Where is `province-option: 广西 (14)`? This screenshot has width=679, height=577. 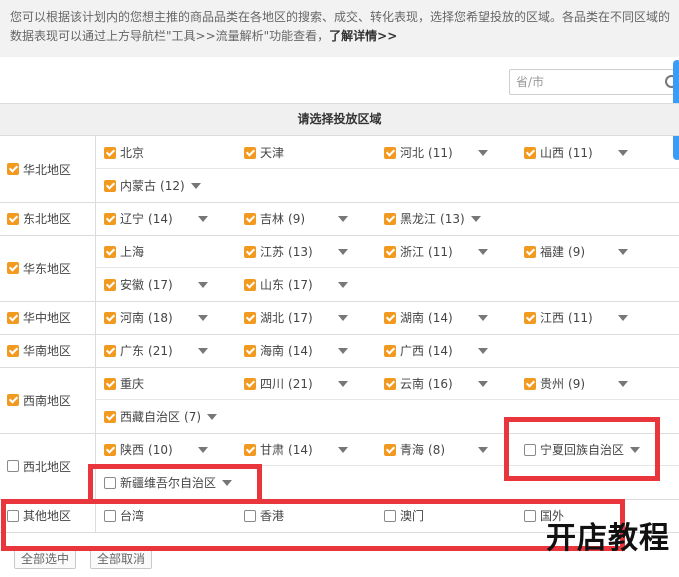 province-option: 广西 (14) is located at coordinates (436, 350).